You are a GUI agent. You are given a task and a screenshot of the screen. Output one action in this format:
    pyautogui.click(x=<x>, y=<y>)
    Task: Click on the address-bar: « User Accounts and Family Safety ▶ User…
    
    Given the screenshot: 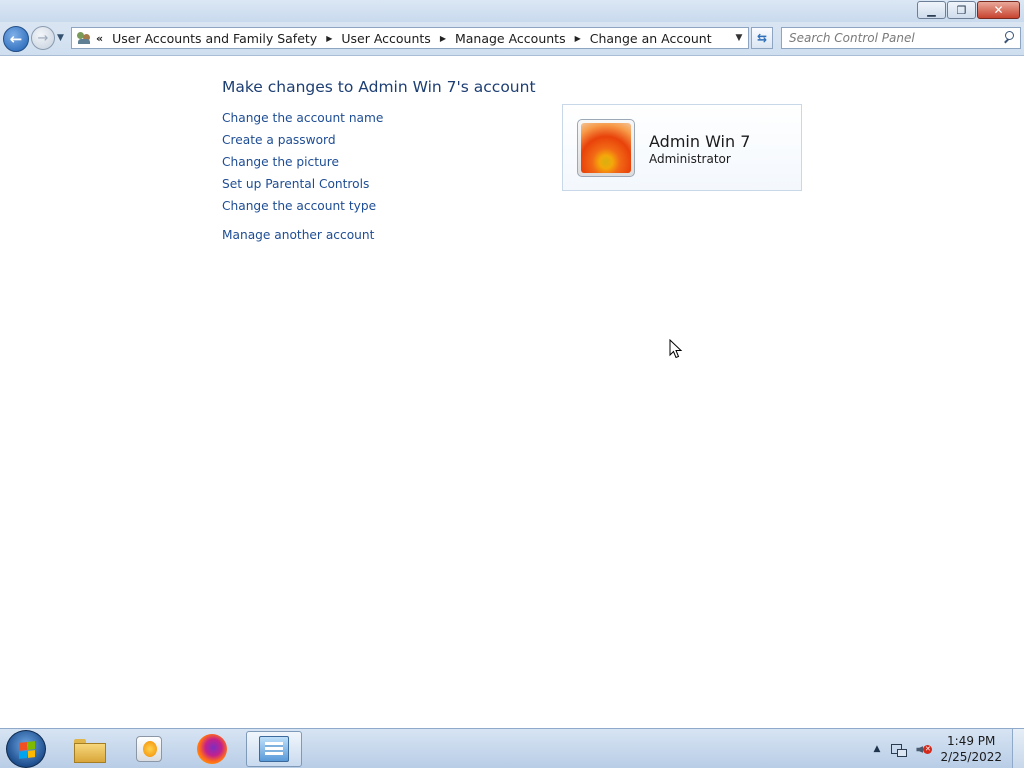 What is the action you would take?
    pyautogui.click(x=410, y=38)
    